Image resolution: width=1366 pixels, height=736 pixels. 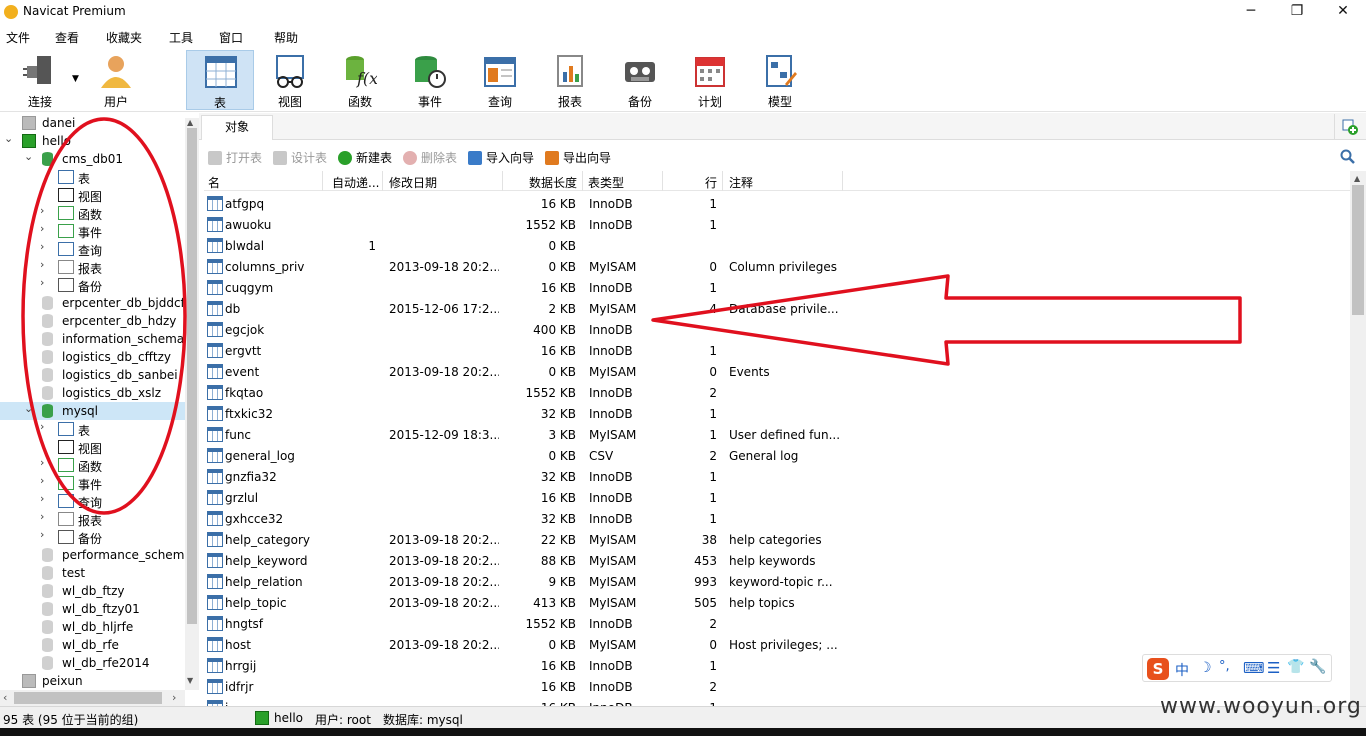 I want to click on table-row: grzlul 16 KB InnoDB 1, so click(x=777, y=498).